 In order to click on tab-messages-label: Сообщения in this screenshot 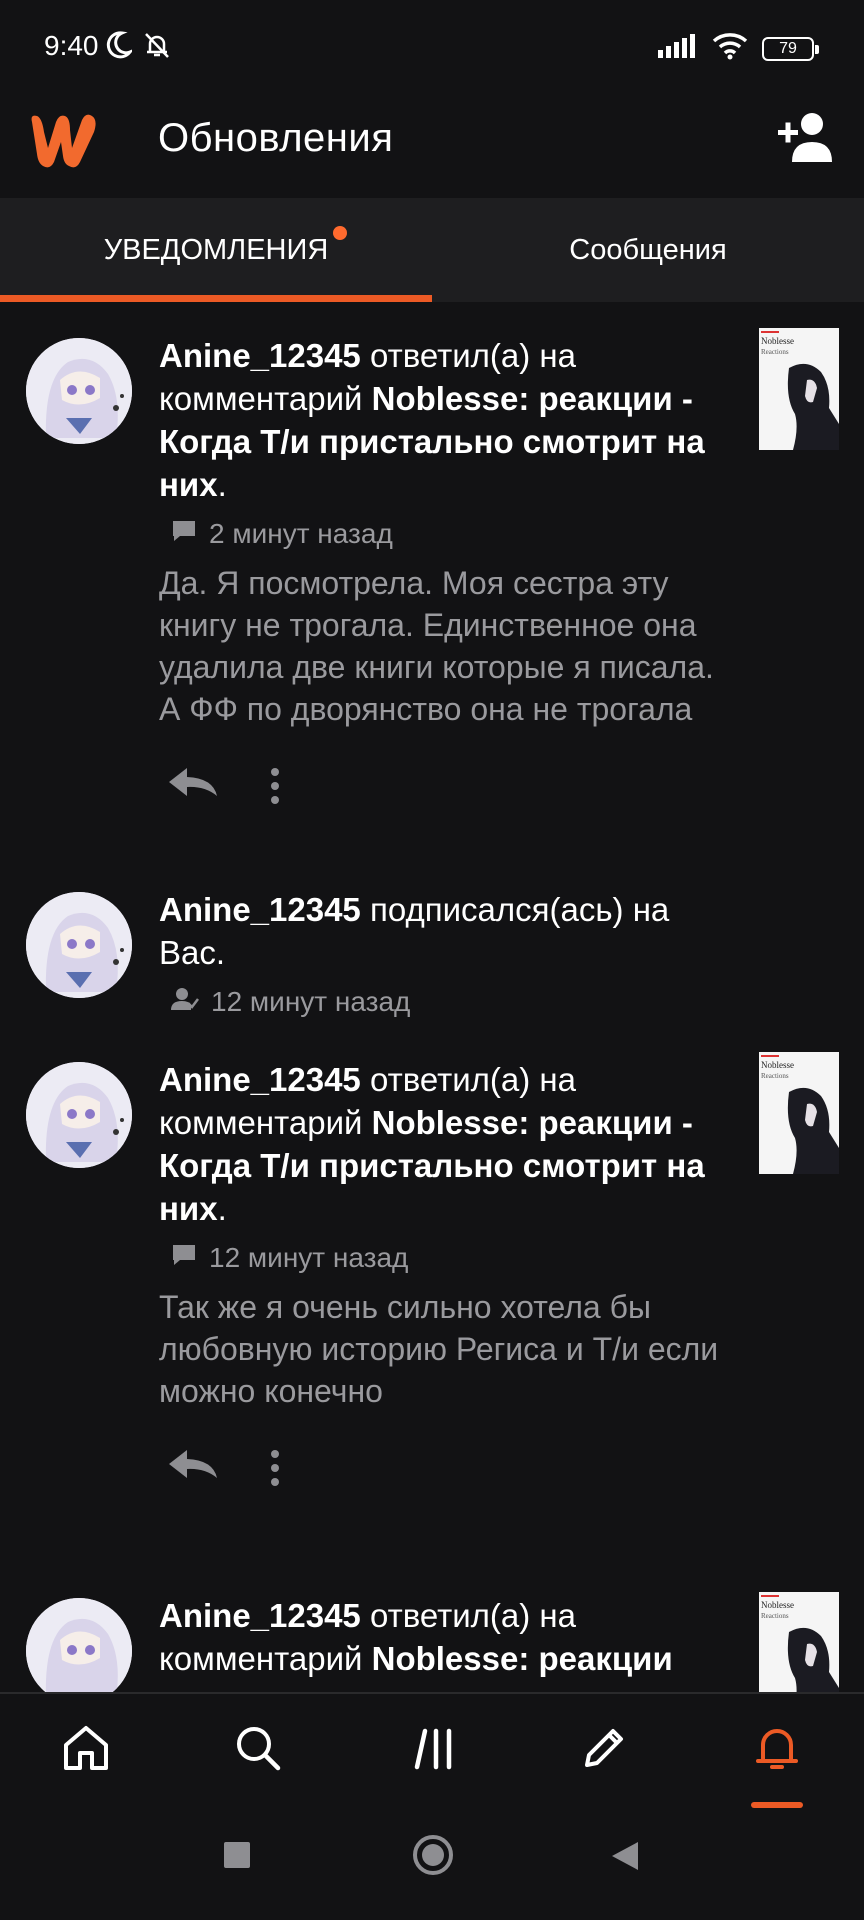, I will do `click(648, 249)`.